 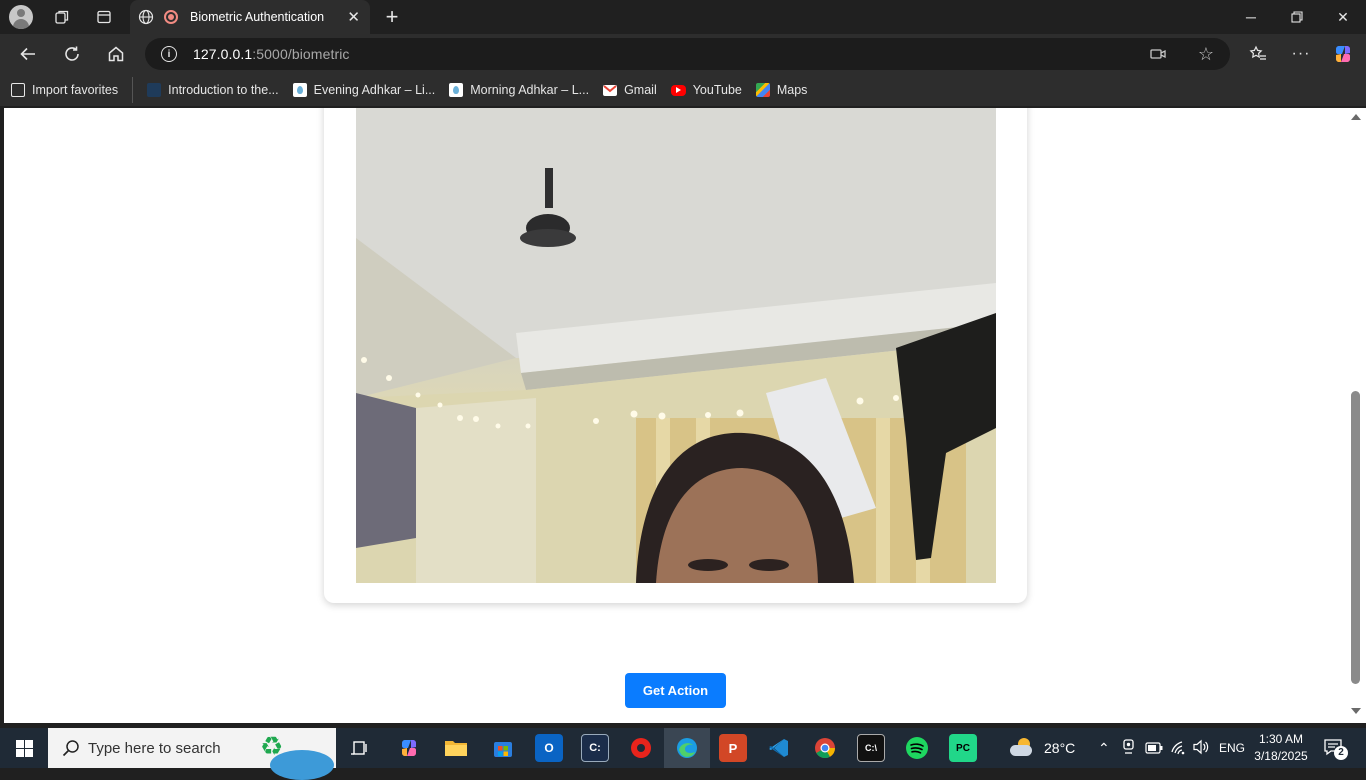 I want to click on notification-center: 2, so click(x=1335, y=749).